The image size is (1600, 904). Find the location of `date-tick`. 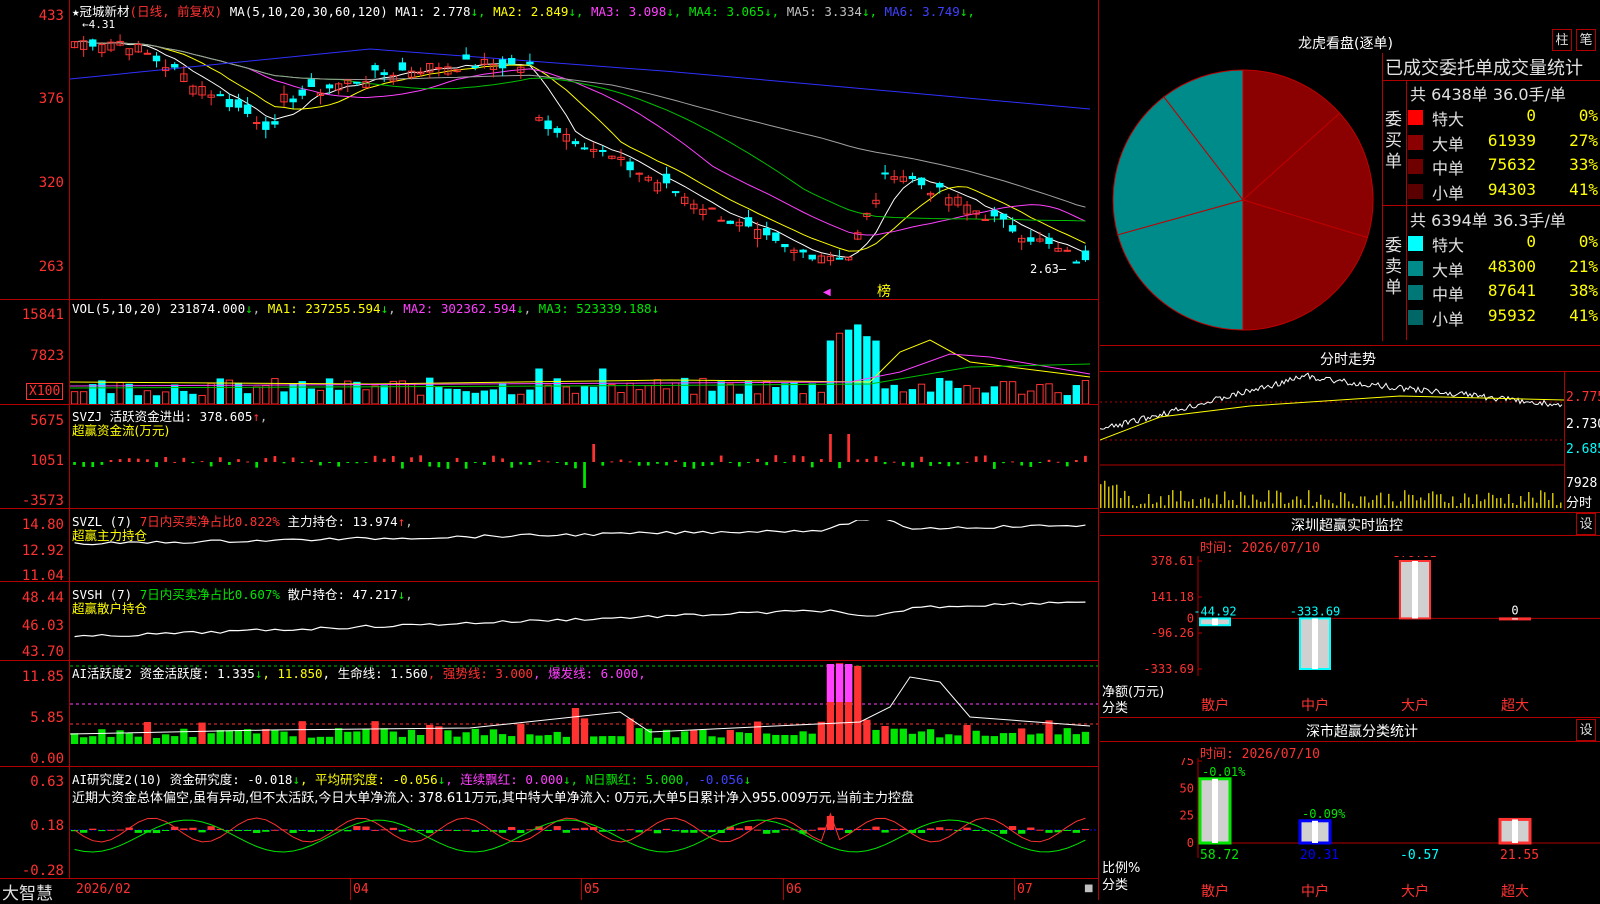

date-tick is located at coordinates (1014, 889).